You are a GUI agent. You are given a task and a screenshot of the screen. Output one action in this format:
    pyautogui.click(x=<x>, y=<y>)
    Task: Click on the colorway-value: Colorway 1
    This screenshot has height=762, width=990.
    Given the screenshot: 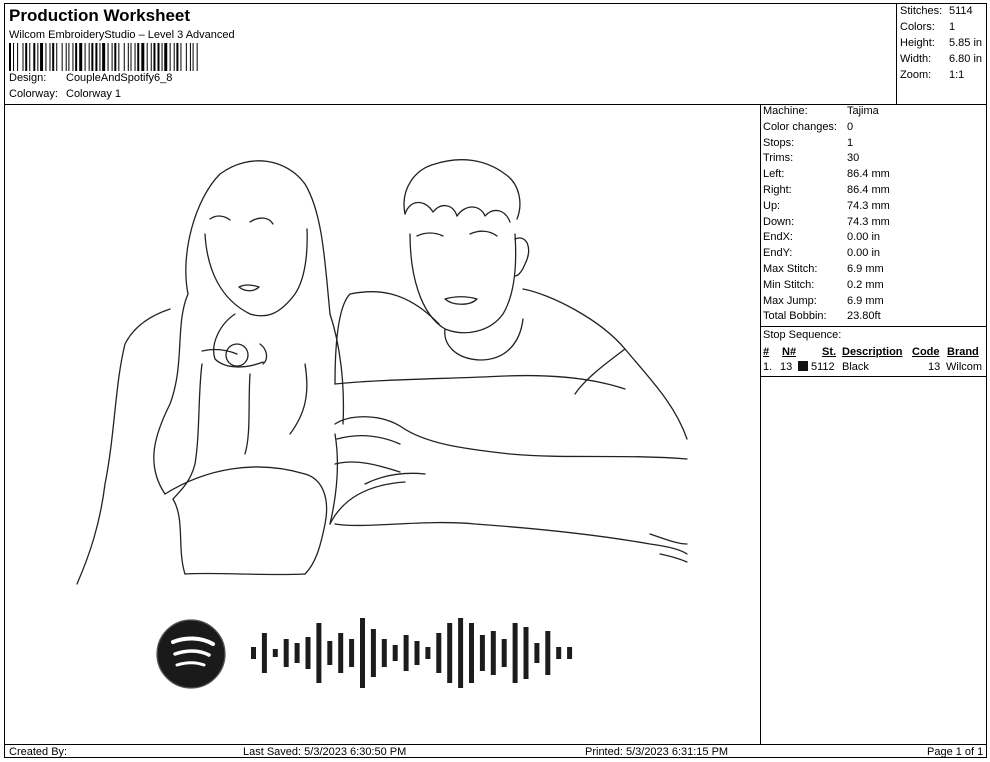 What is the action you would take?
    pyautogui.click(x=94, y=94)
    